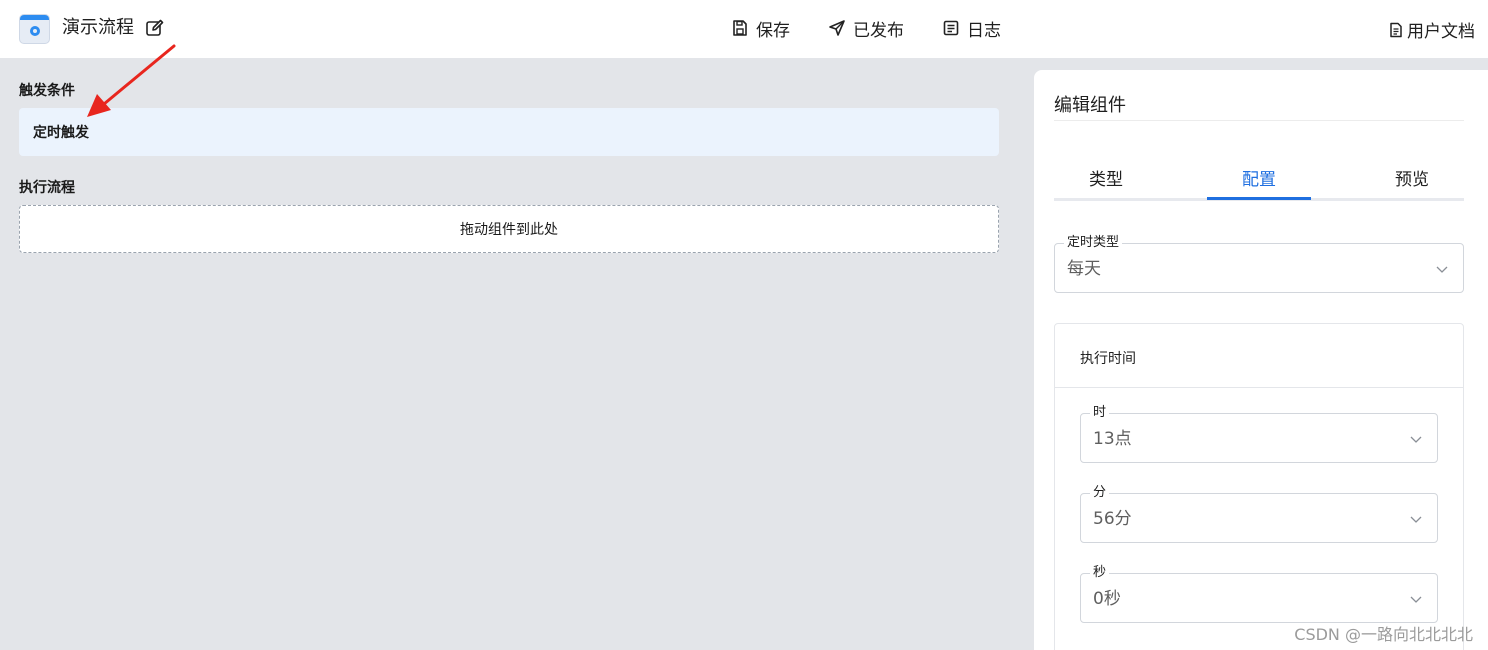  Describe the element at coordinates (1100, 493) in the screenshot. I see `minute-label: 分` at that location.